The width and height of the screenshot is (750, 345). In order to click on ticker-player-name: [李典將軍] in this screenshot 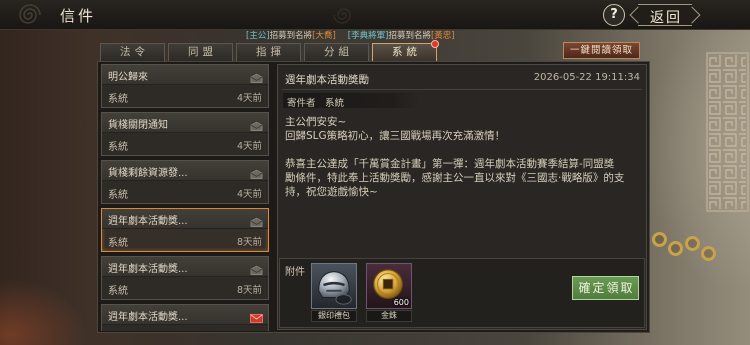, I will do `click(368, 36)`.